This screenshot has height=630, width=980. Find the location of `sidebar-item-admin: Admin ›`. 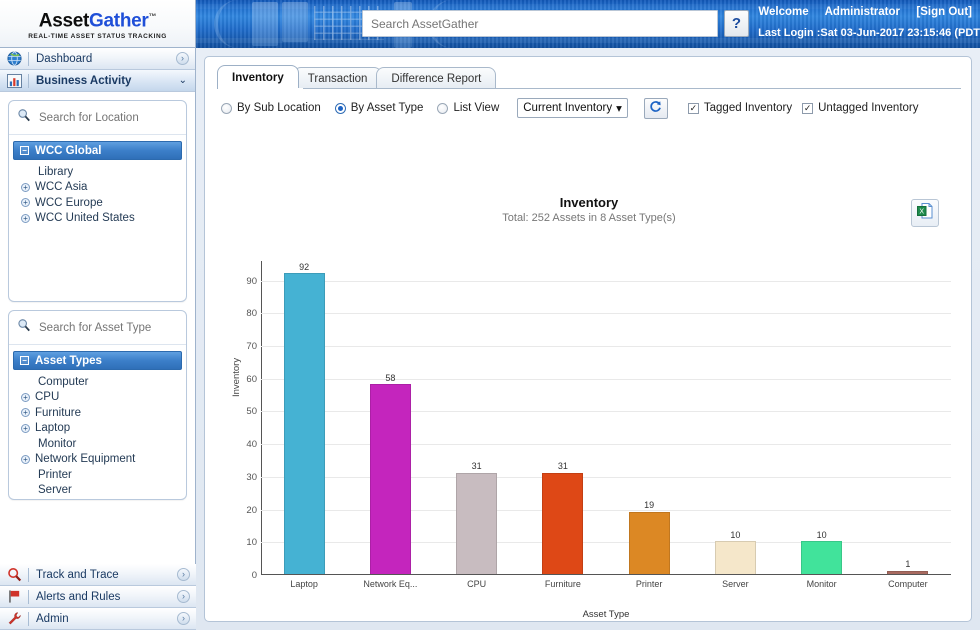

sidebar-item-admin: Admin › is located at coordinates (98, 619).